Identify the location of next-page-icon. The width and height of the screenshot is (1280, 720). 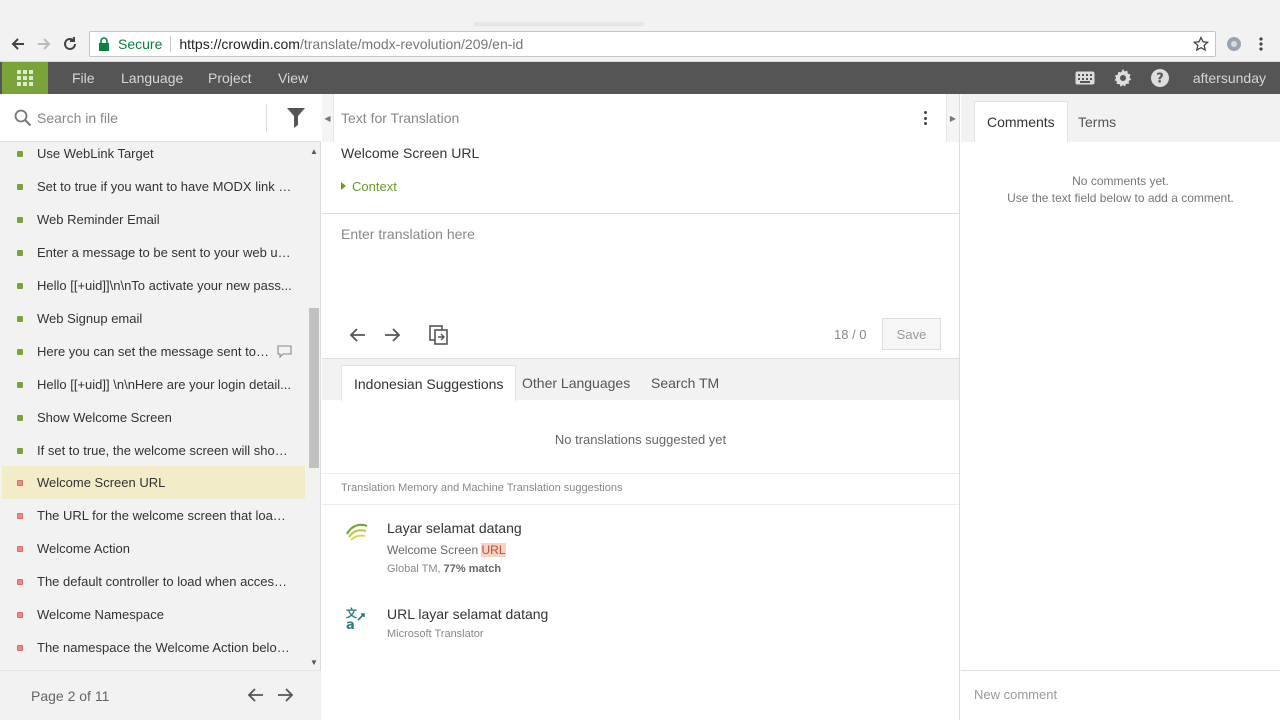
(286, 695).